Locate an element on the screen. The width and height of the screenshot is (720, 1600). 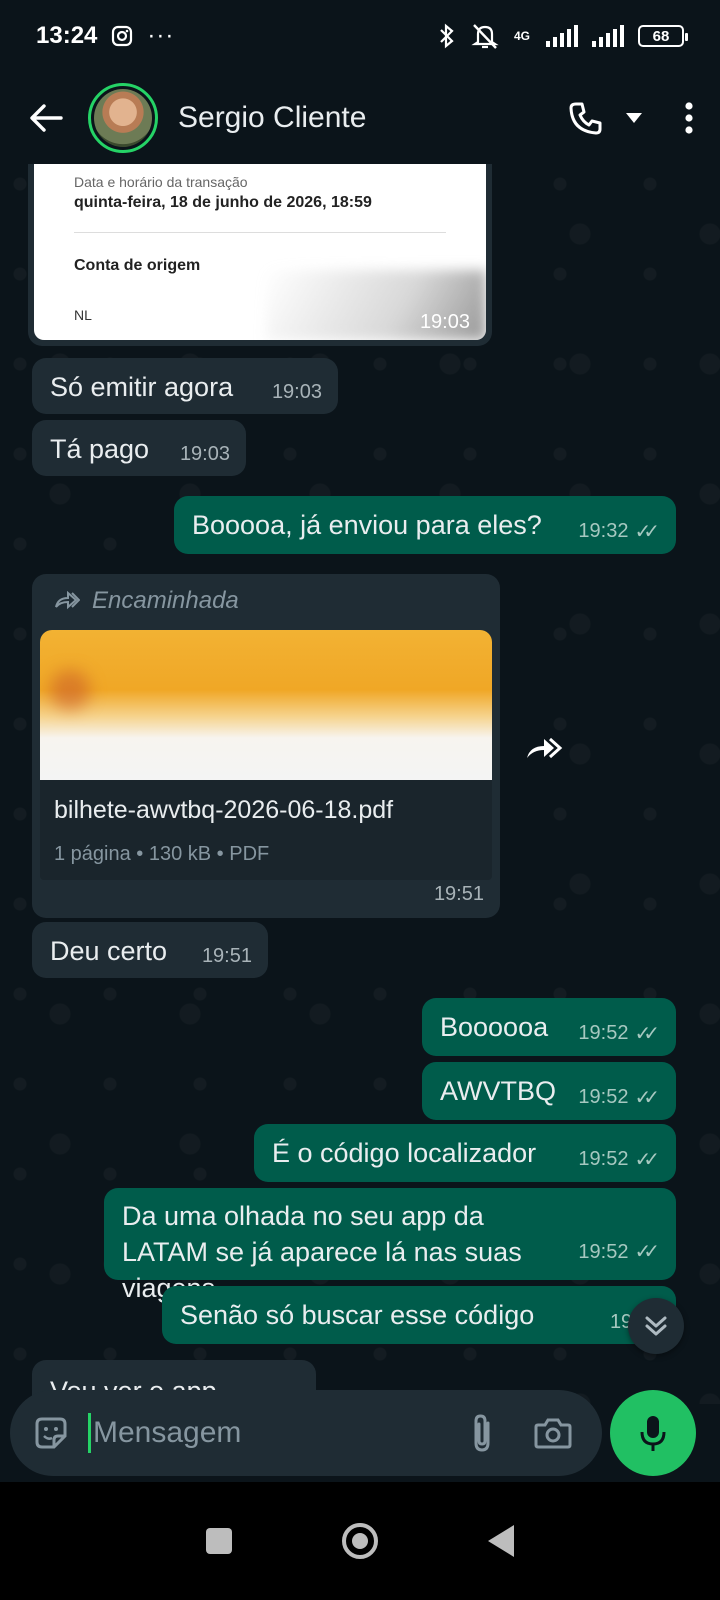
message-input: Mensagem is located at coordinates (281, 1433).